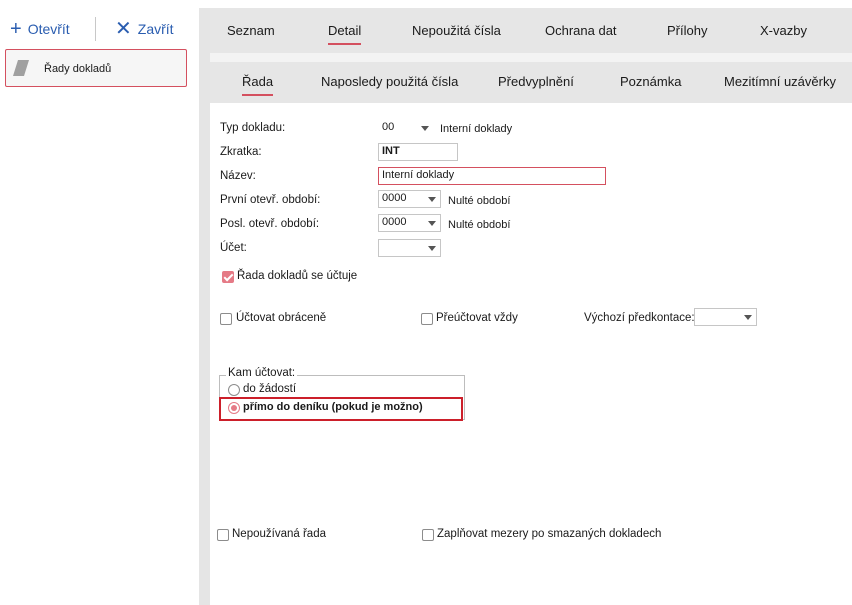  I want to click on main-tabbar, so click(531, 30).